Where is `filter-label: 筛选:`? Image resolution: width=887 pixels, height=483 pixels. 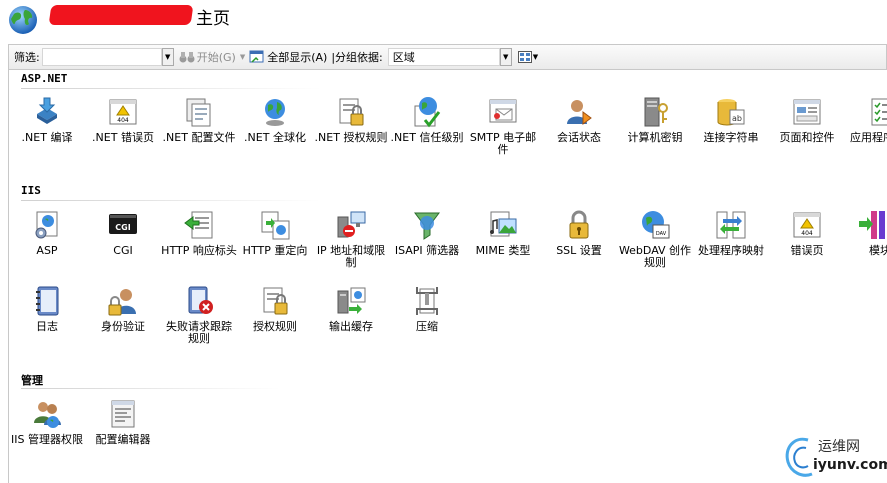
filter-label: 筛选: is located at coordinates (27, 57).